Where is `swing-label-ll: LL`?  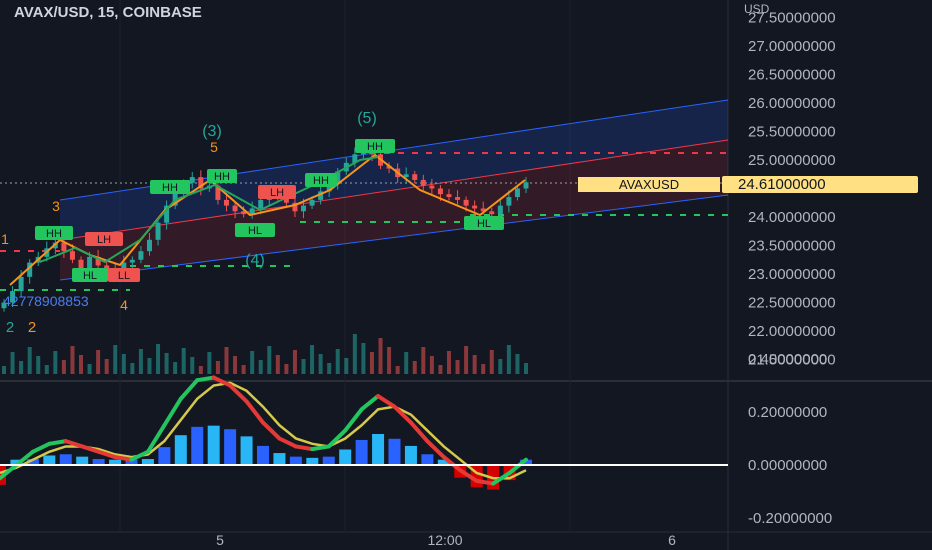
swing-label-ll: LL is located at coordinates (124, 275).